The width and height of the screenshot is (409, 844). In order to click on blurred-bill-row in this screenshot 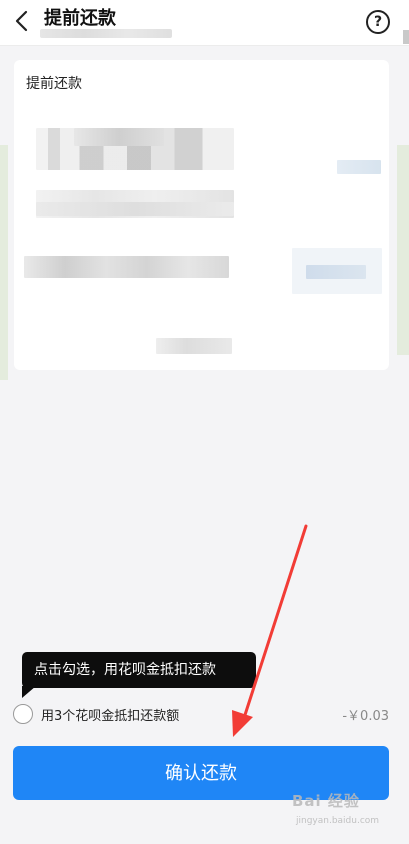, I will do `click(126, 267)`.